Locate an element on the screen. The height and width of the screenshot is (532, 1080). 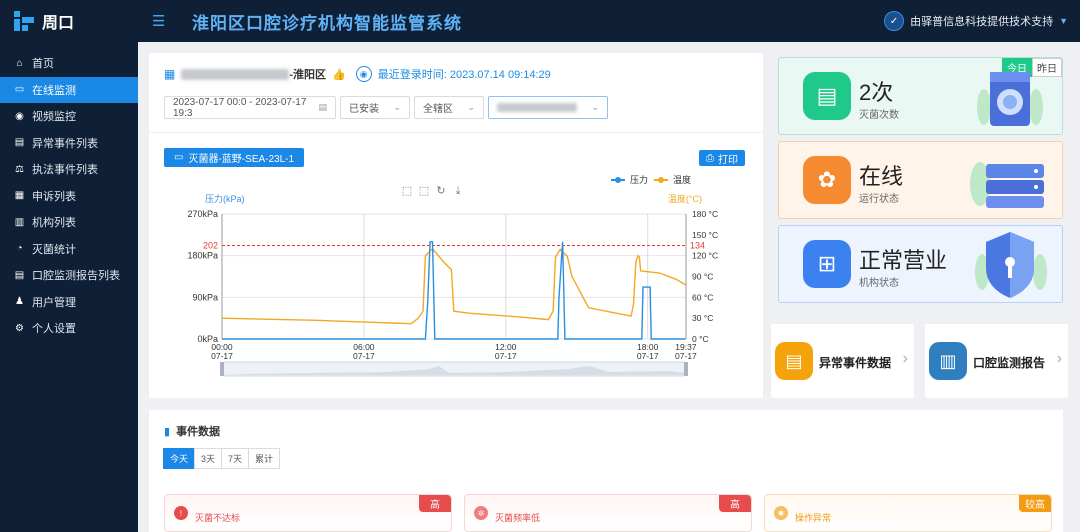
sidebar-item-label: 首页 is located at coordinates (43, 64).